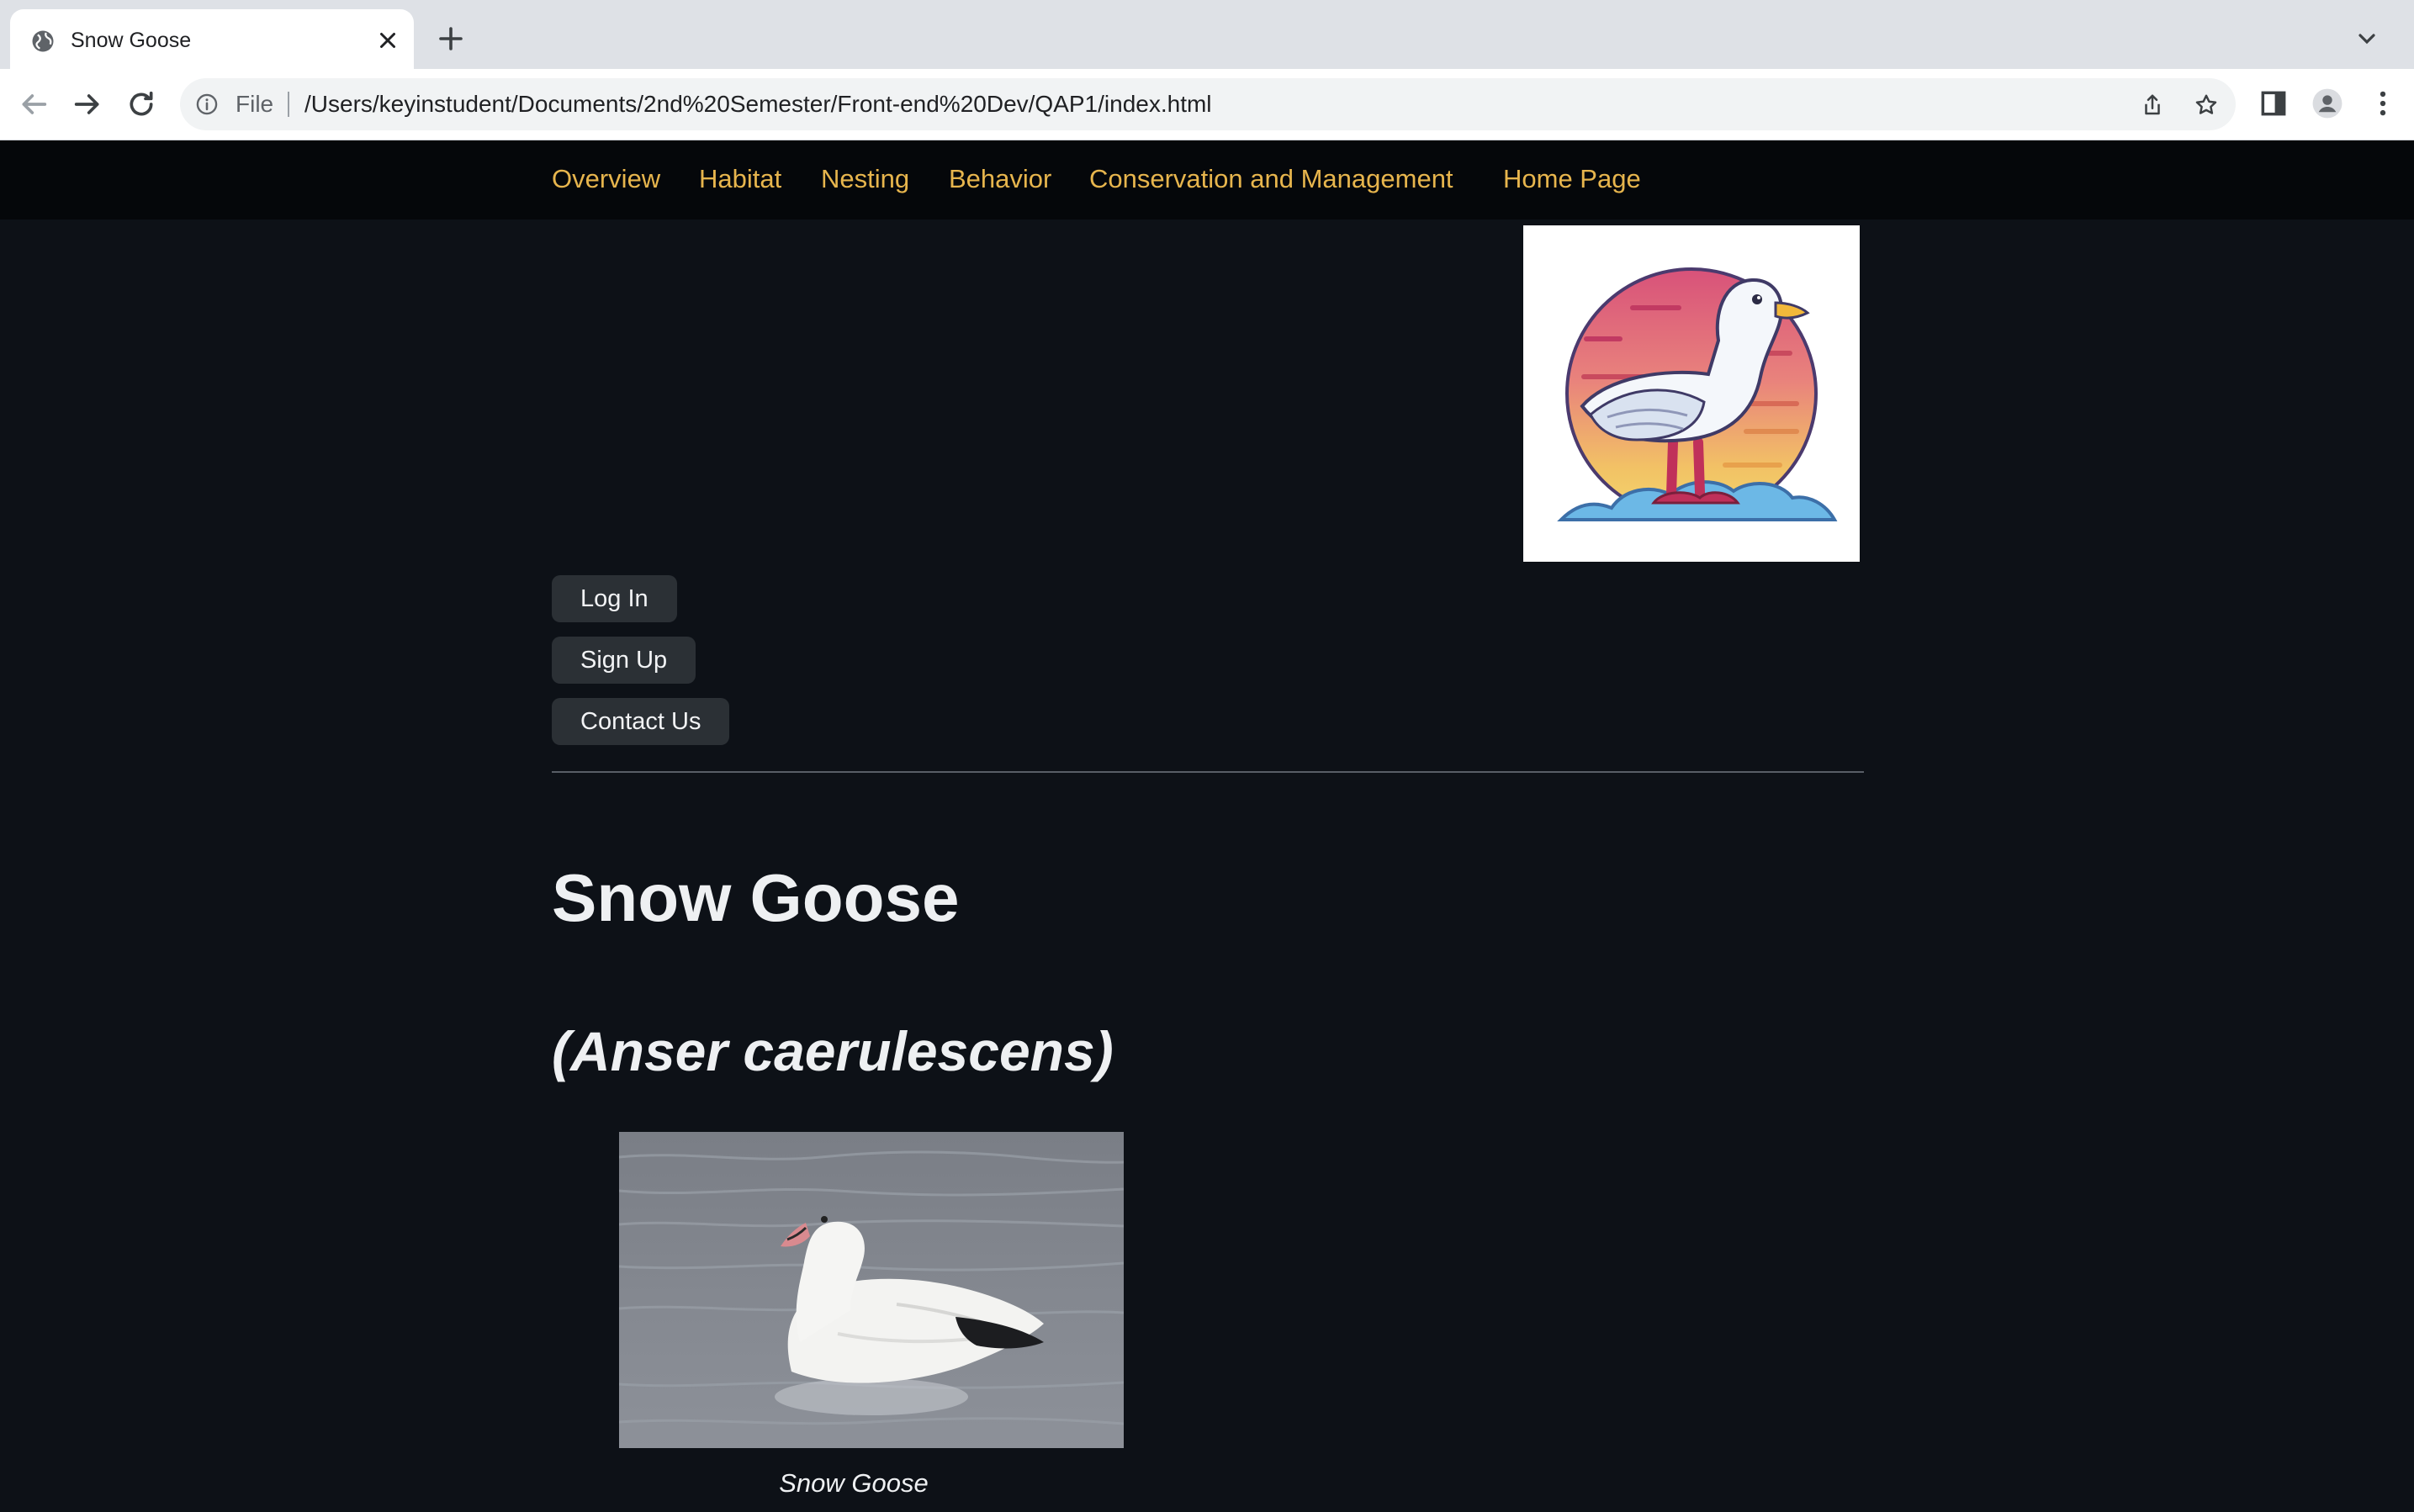 The image size is (2414, 1512). Describe the element at coordinates (740, 179) in the screenshot. I see `nav-link-habitat: Habitat` at that location.